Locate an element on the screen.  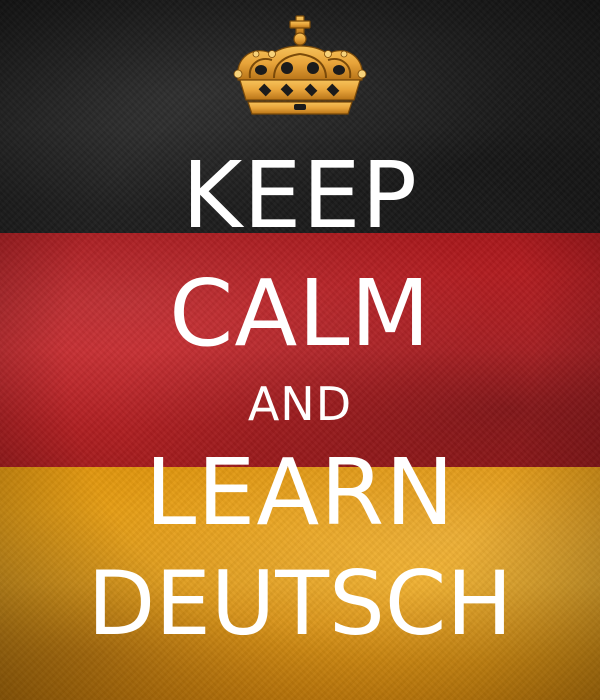
headline-keep: KEEP is located at coordinates (300, 195).